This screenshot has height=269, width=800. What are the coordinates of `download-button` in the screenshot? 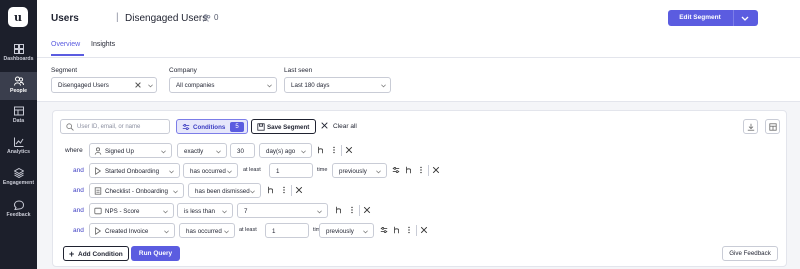 It's located at (750, 126).